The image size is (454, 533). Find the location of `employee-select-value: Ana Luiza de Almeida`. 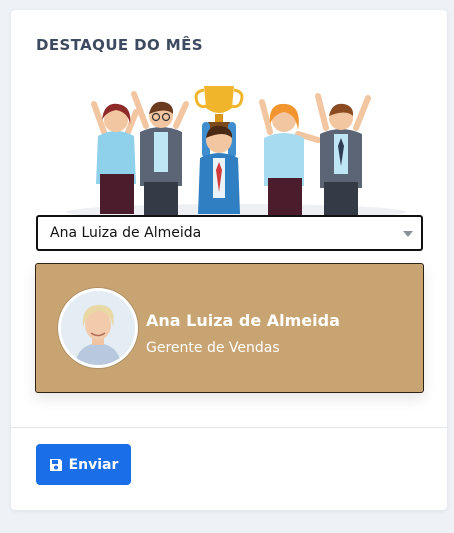

employee-select-value: Ana Luiza de Almeida is located at coordinates (126, 233).